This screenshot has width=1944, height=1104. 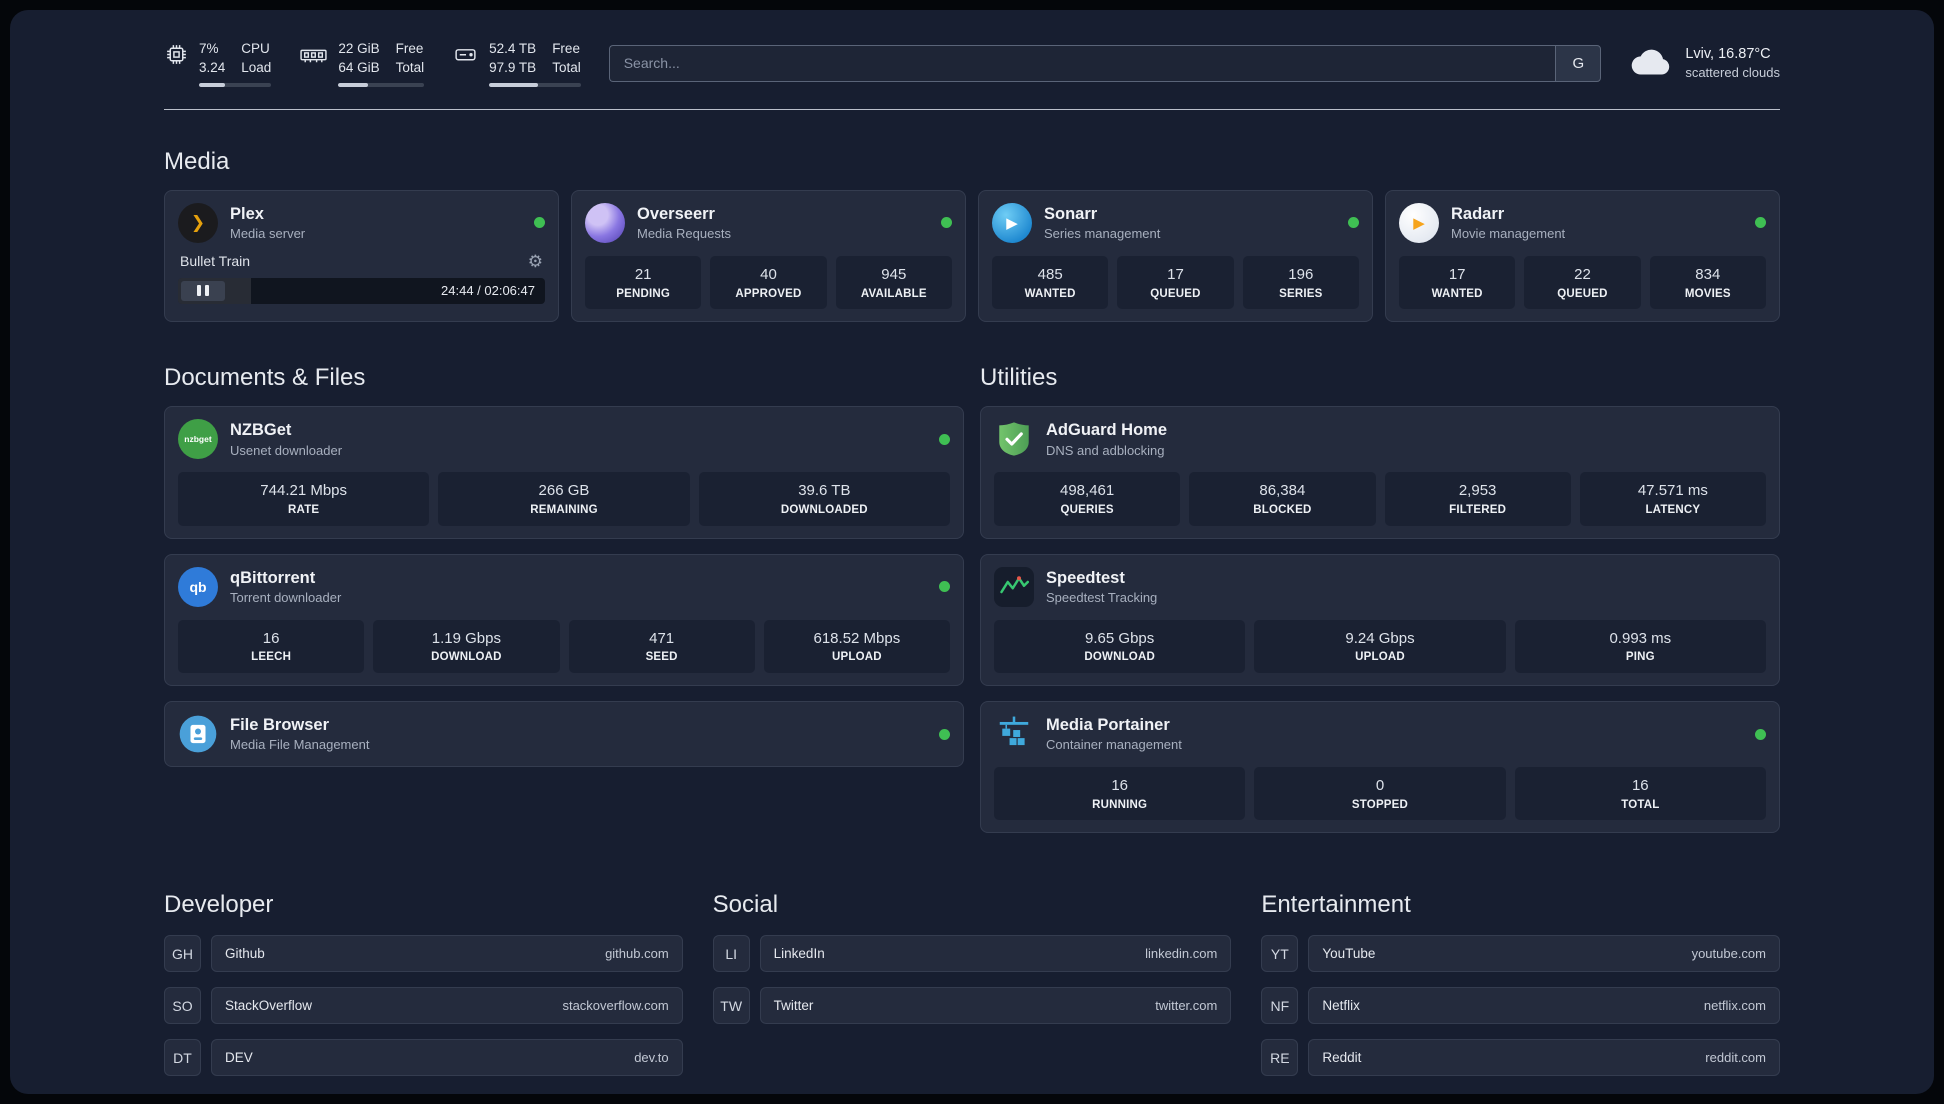 What do you see at coordinates (362, 63) in the screenshot?
I see `ram-widget: 22 GiB 64 GiB Free Total` at bounding box center [362, 63].